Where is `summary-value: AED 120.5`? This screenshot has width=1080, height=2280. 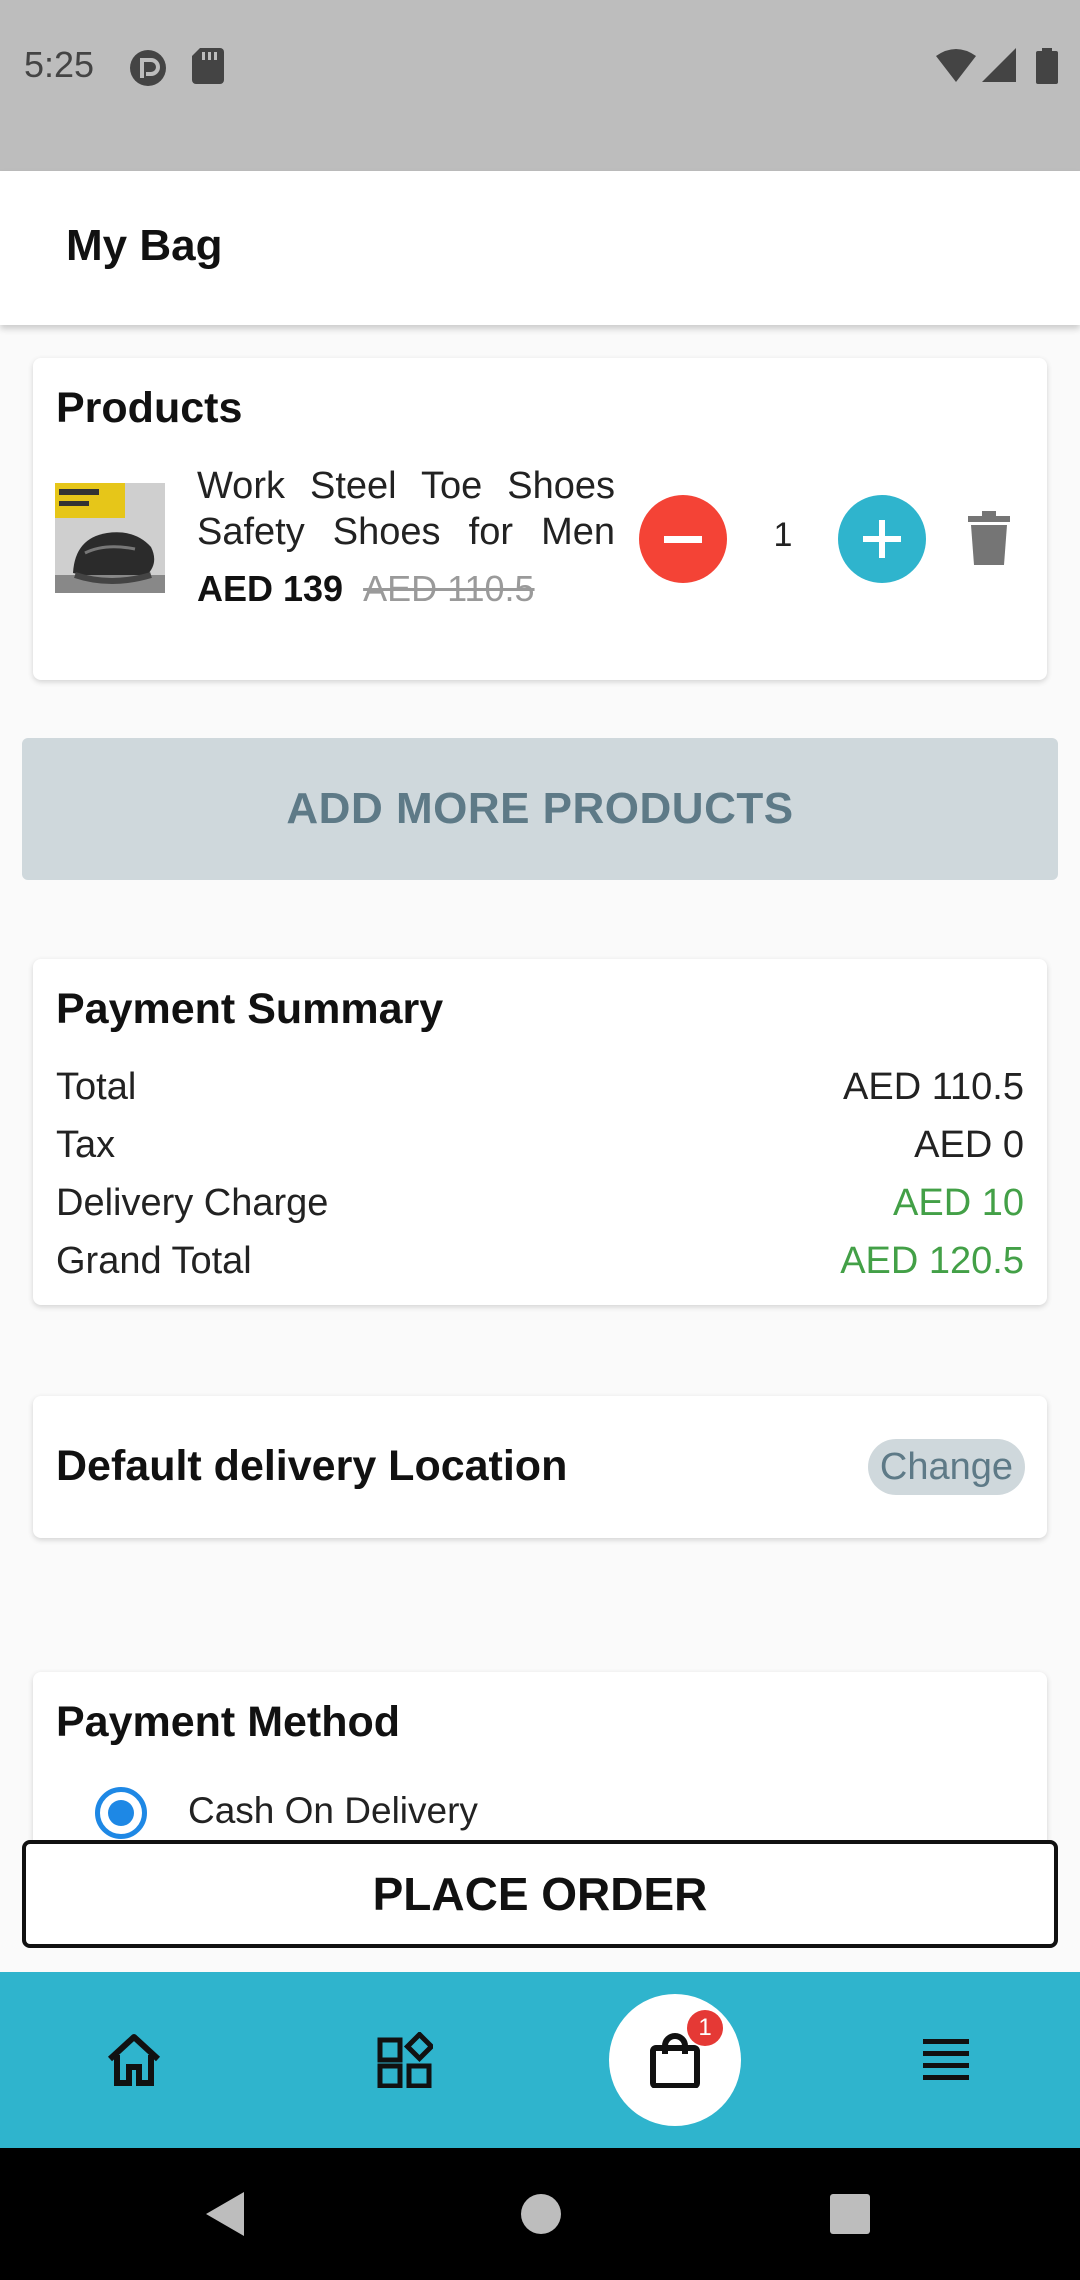
summary-value: AED 120.5 is located at coordinates (932, 1261).